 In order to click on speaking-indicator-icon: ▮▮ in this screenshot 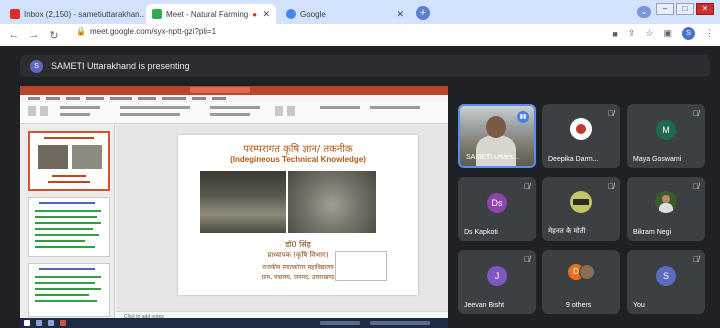, I will do `click(523, 117)`.